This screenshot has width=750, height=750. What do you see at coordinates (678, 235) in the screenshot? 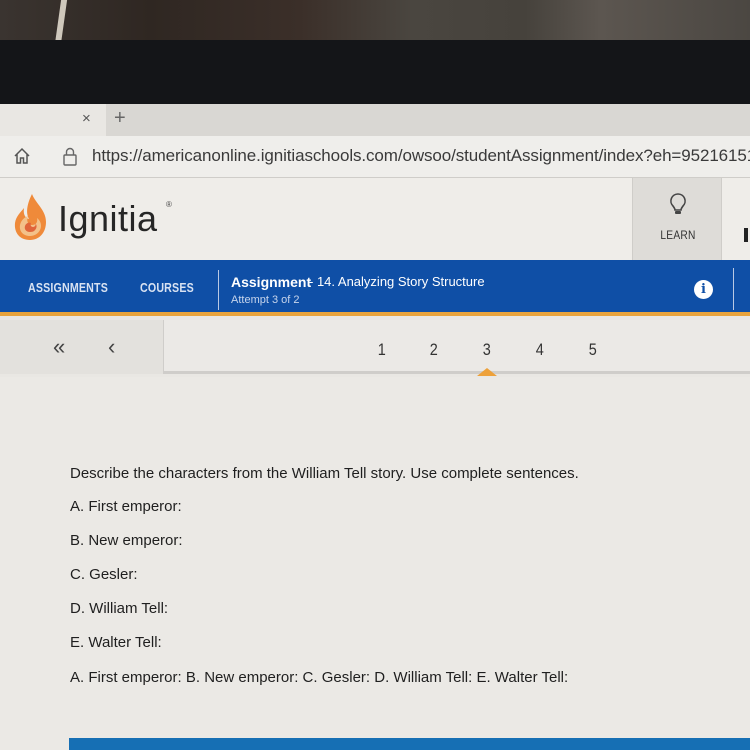
I see `learn-label: LEARN` at bounding box center [678, 235].